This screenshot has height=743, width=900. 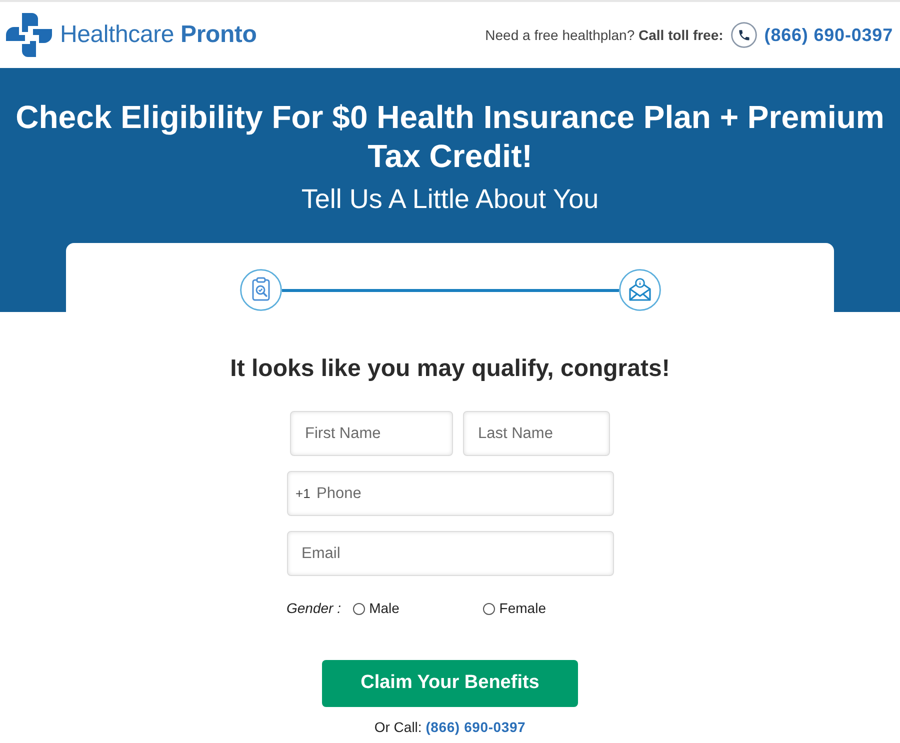 What do you see at coordinates (450, 553) in the screenshot?
I see `input-field: Email` at bounding box center [450, 553].